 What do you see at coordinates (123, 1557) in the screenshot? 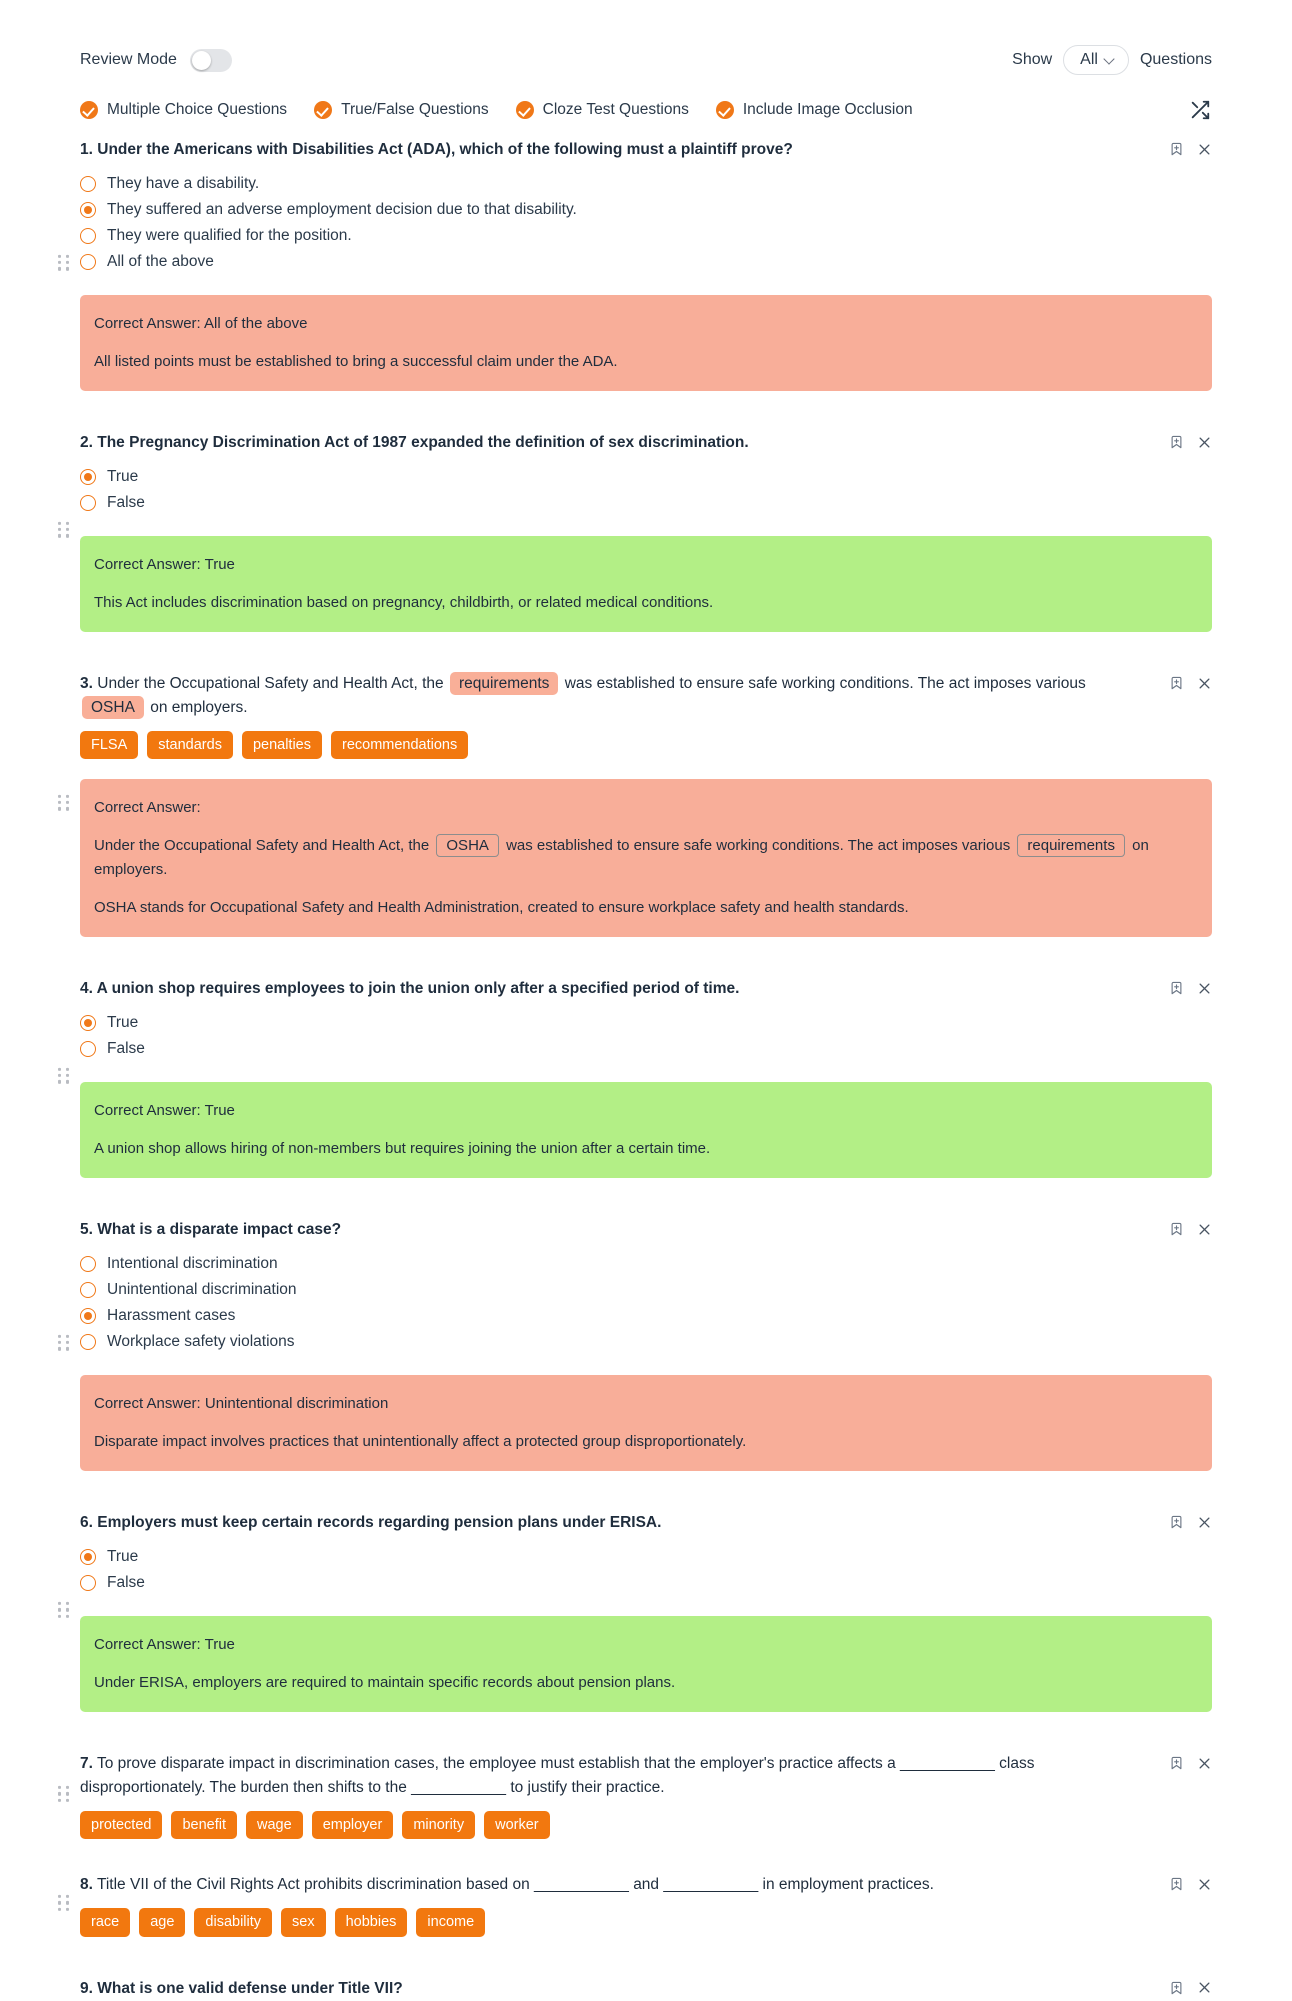
I see `option-label: True` at bounding box center [123, 1557].